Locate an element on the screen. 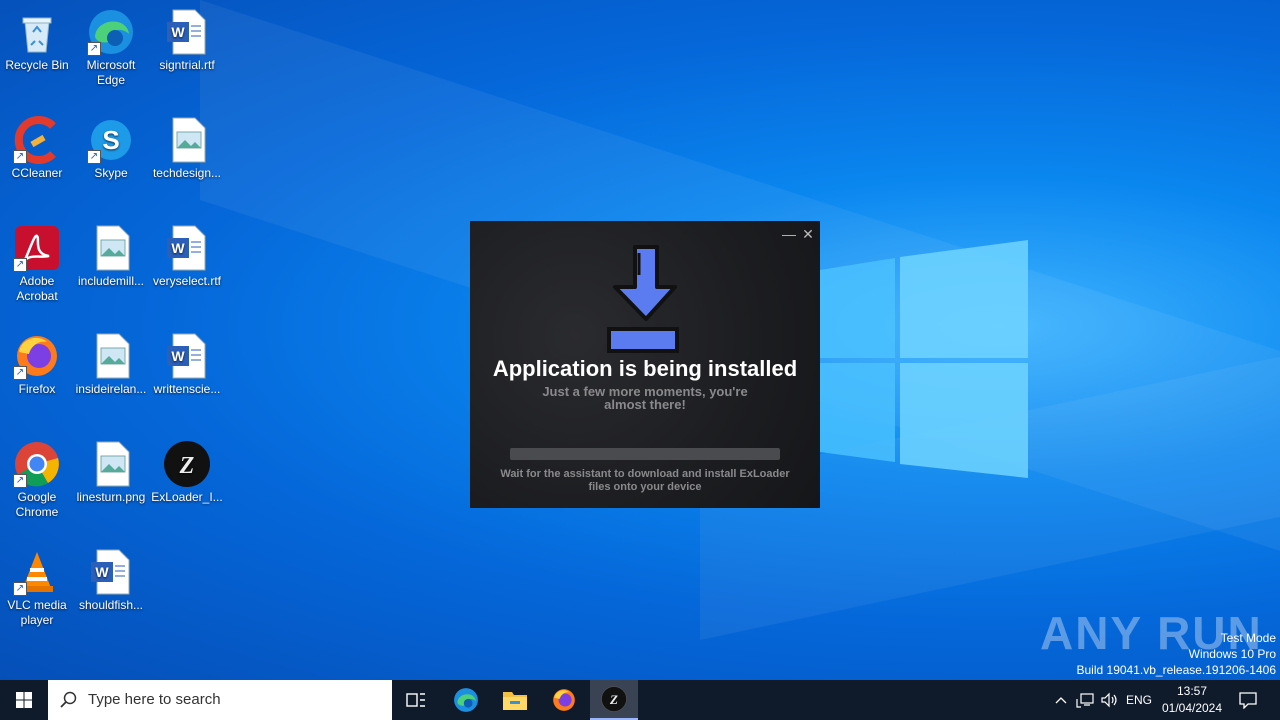  taskbar-edge-button is located at coordinates (466, 700).